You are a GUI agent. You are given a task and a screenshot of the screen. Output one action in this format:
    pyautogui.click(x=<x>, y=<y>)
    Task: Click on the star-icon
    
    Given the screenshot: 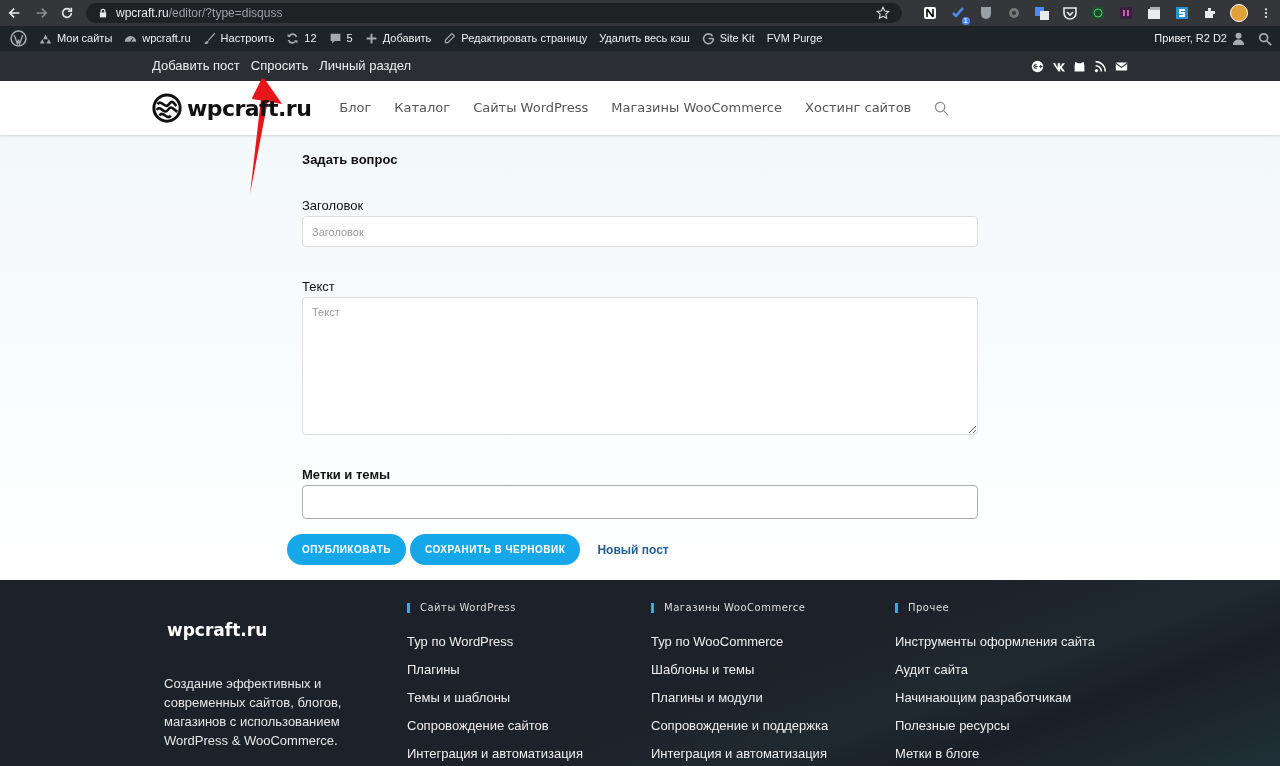 What is the action you would take?
    pyautogui.click(x=883, y=13)
    